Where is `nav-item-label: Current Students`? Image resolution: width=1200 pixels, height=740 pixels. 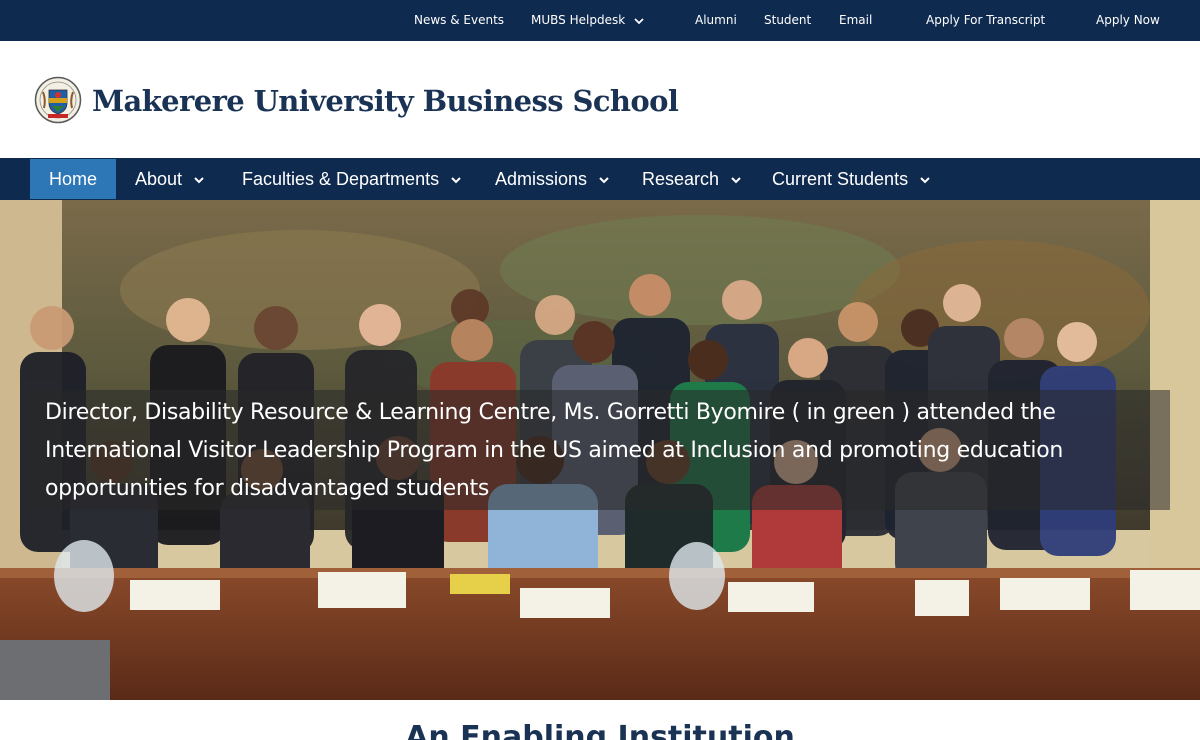 nav-item-label: Current Students is located at coordinates (840, 179).